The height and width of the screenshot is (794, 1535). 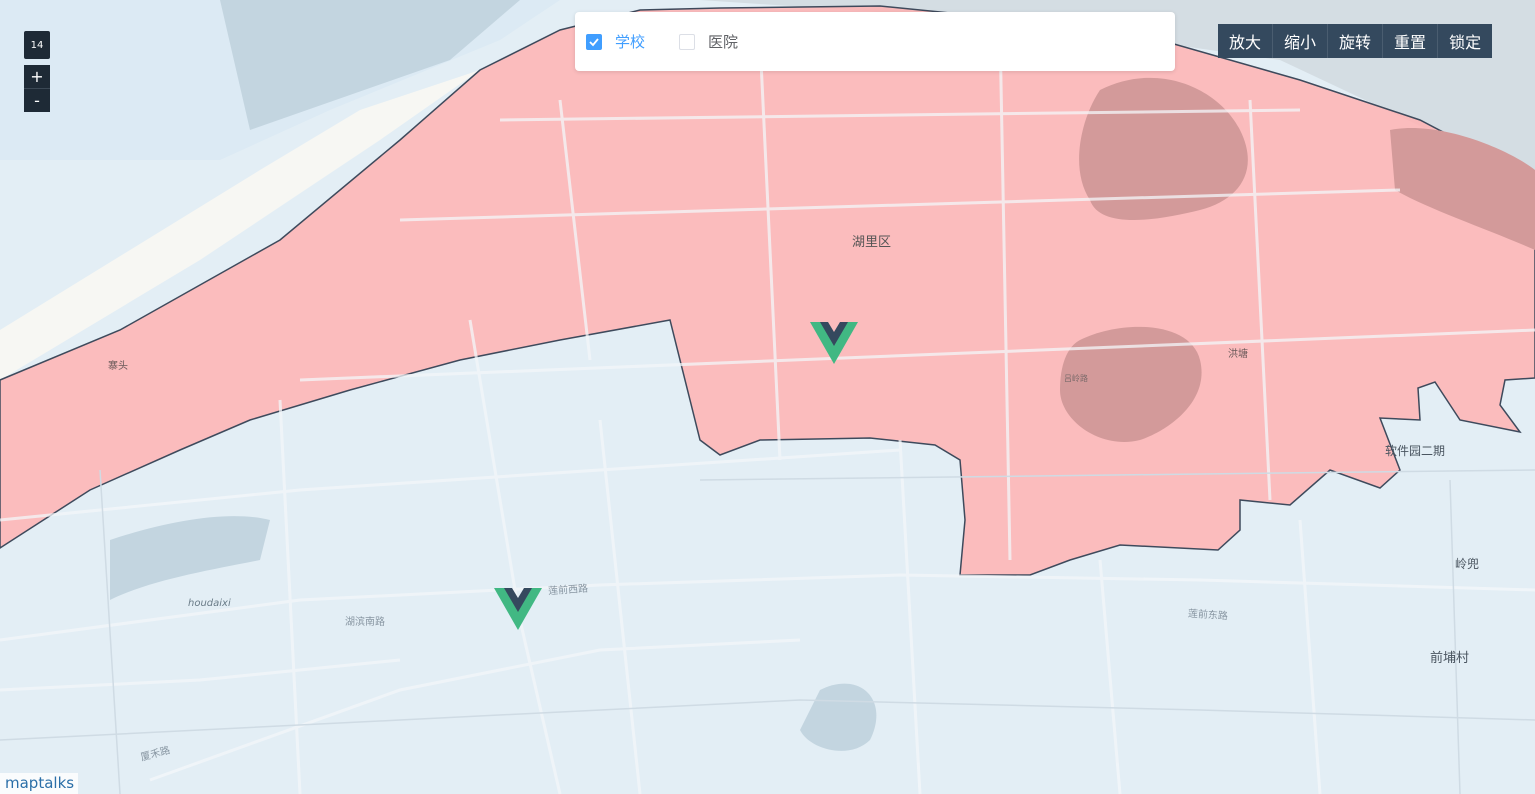 I want to click on checkbox-unchecked-icon, so click(x=687, y=41).